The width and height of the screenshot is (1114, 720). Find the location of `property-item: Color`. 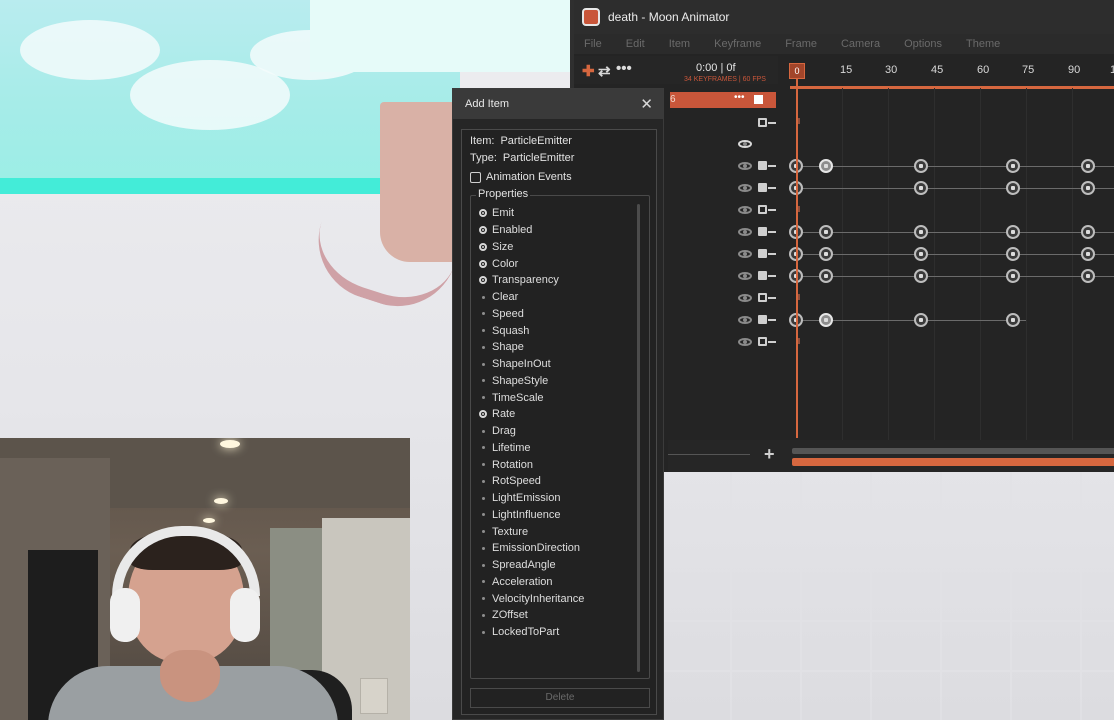

property-item: Color is located at coordinates (557, 263).